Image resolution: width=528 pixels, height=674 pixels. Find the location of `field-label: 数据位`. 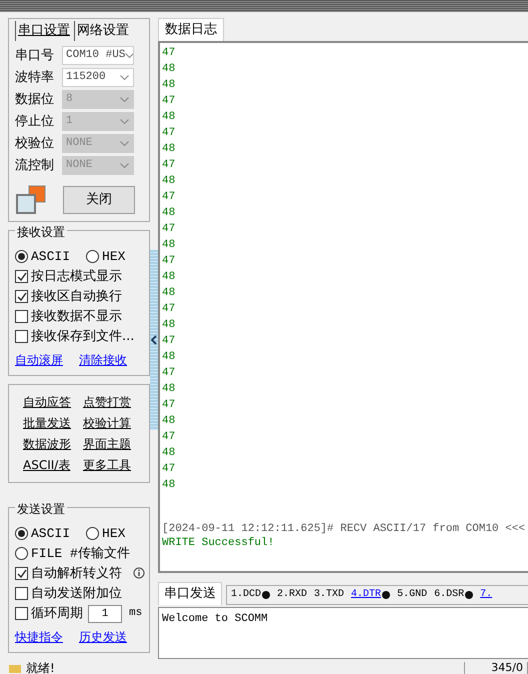

field-label: 数据位 is located at coordinates (35, 99).